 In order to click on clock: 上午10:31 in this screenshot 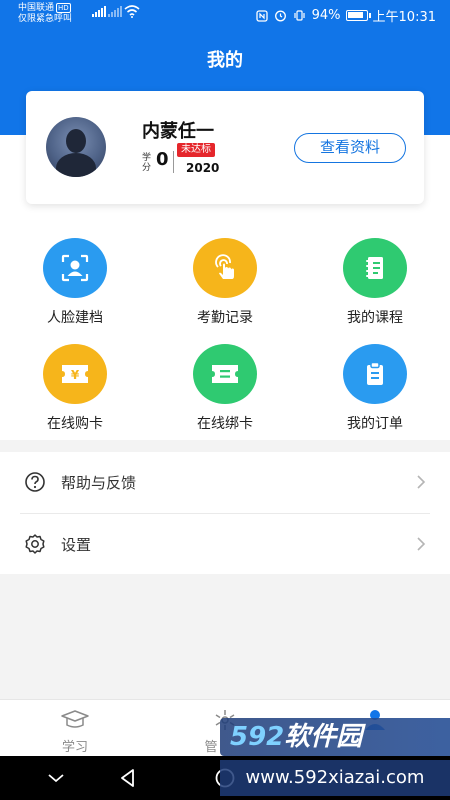, I will do `click(404, 17)`.